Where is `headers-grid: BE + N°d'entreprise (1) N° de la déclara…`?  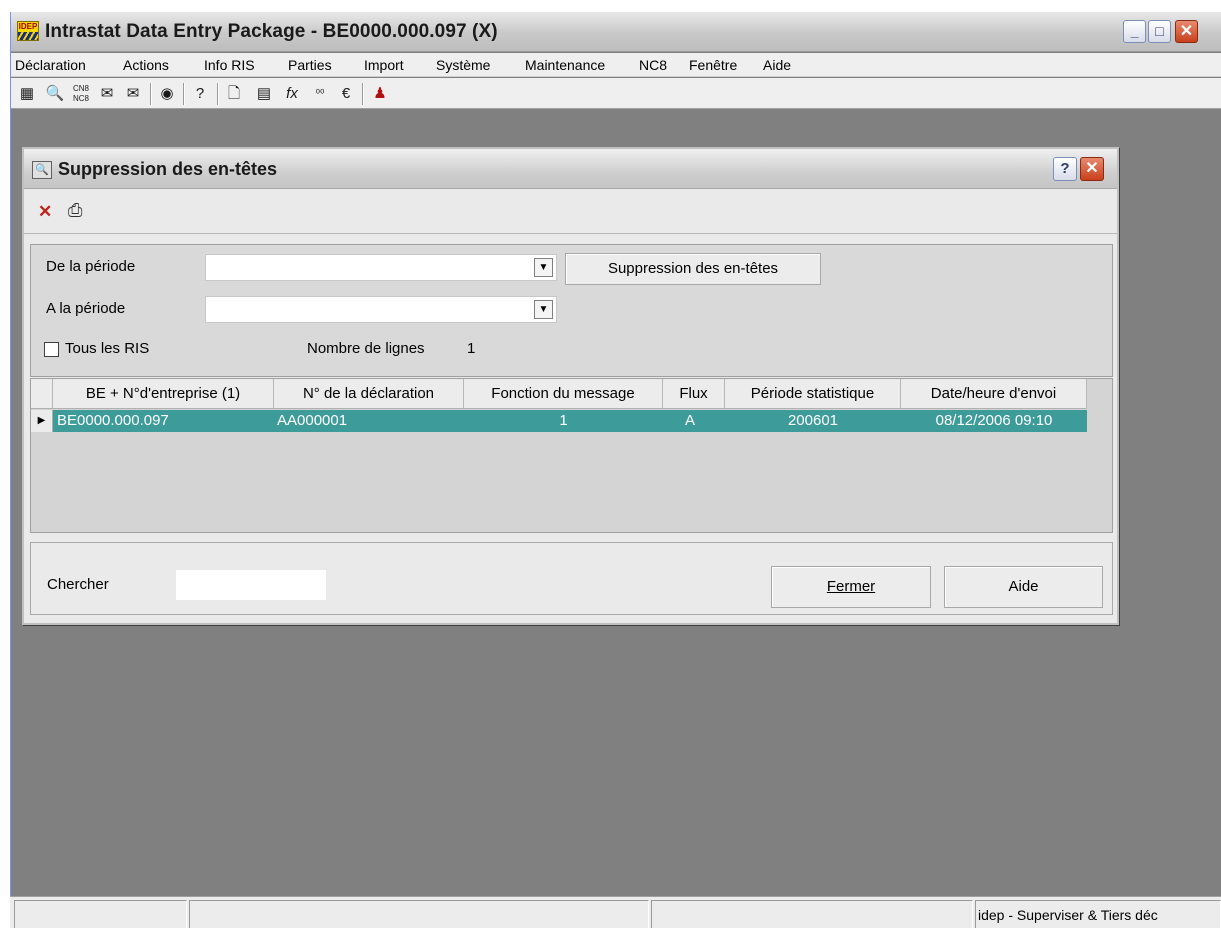
headers-grid: BE + N°d'entreprise (1) N° de la déclara… is located at coordinates (571, 455).